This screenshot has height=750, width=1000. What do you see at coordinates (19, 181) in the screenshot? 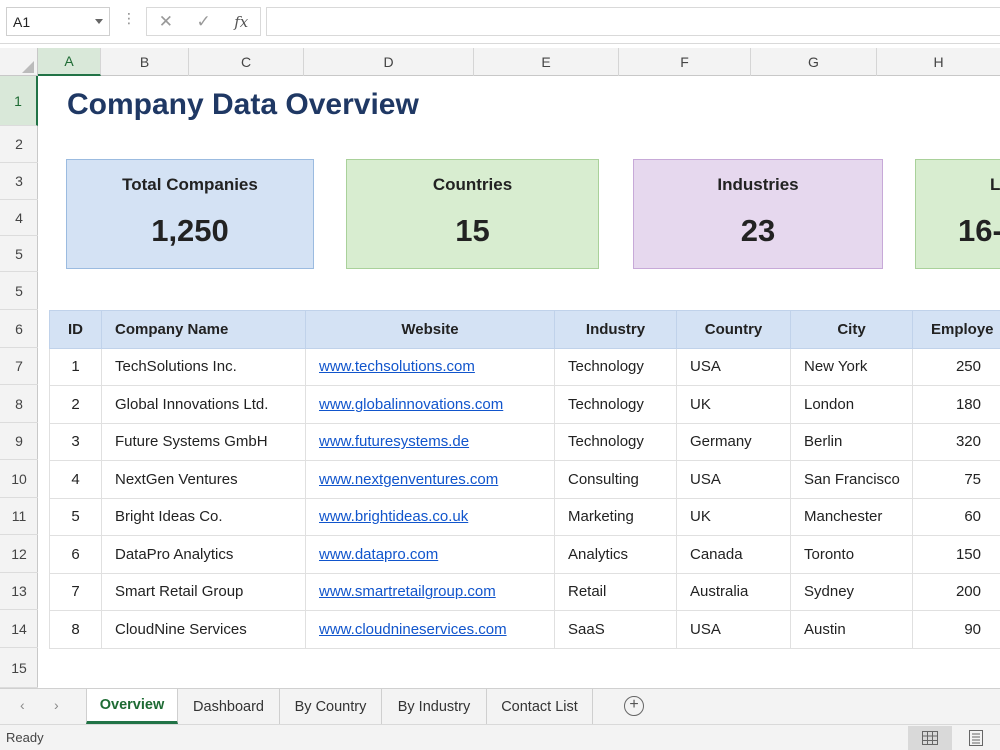
I see `row-header-3: 3` at bounding box center [19, 181].